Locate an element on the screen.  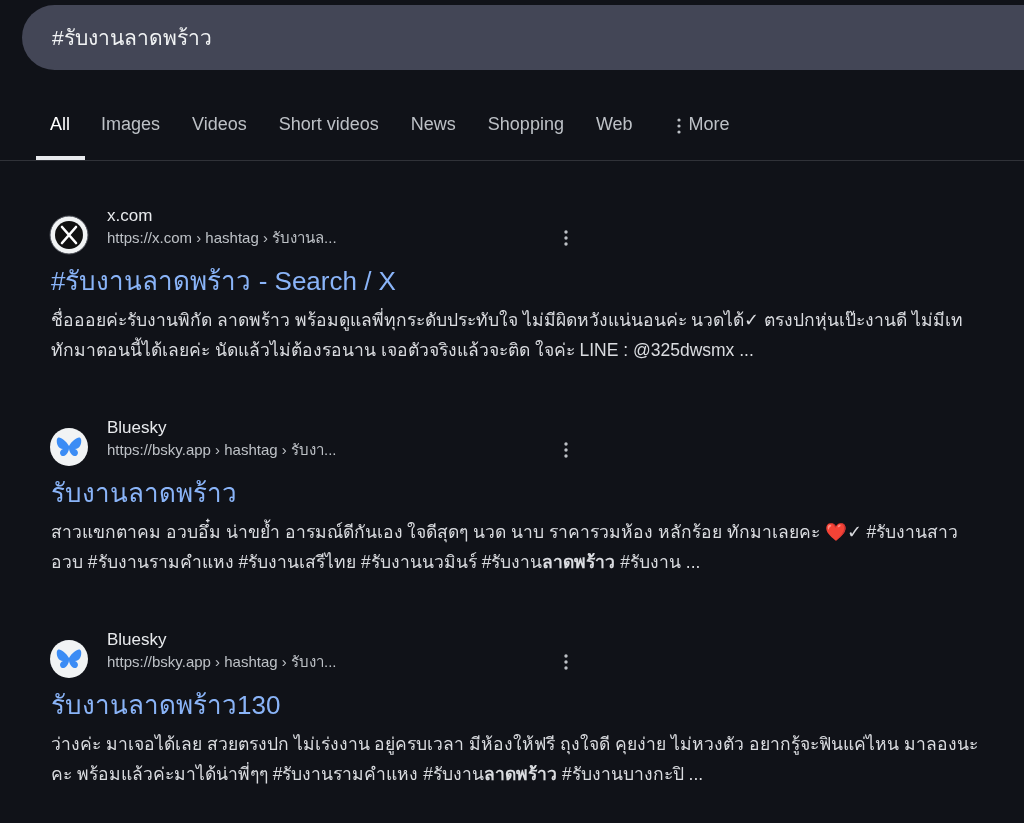
search-tab: Web is located at coordinates (614, 133).